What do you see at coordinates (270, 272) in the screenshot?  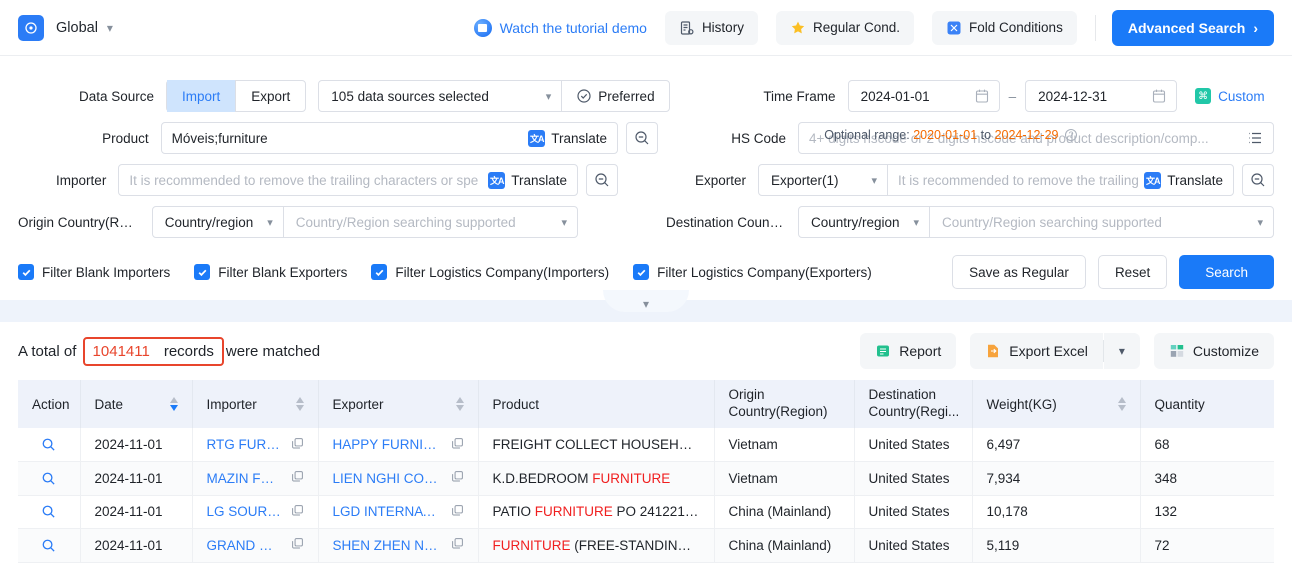 I see `checkbox-filter-blank-exporters: Filter Blank Exporters` at bounding box center [270, 272].